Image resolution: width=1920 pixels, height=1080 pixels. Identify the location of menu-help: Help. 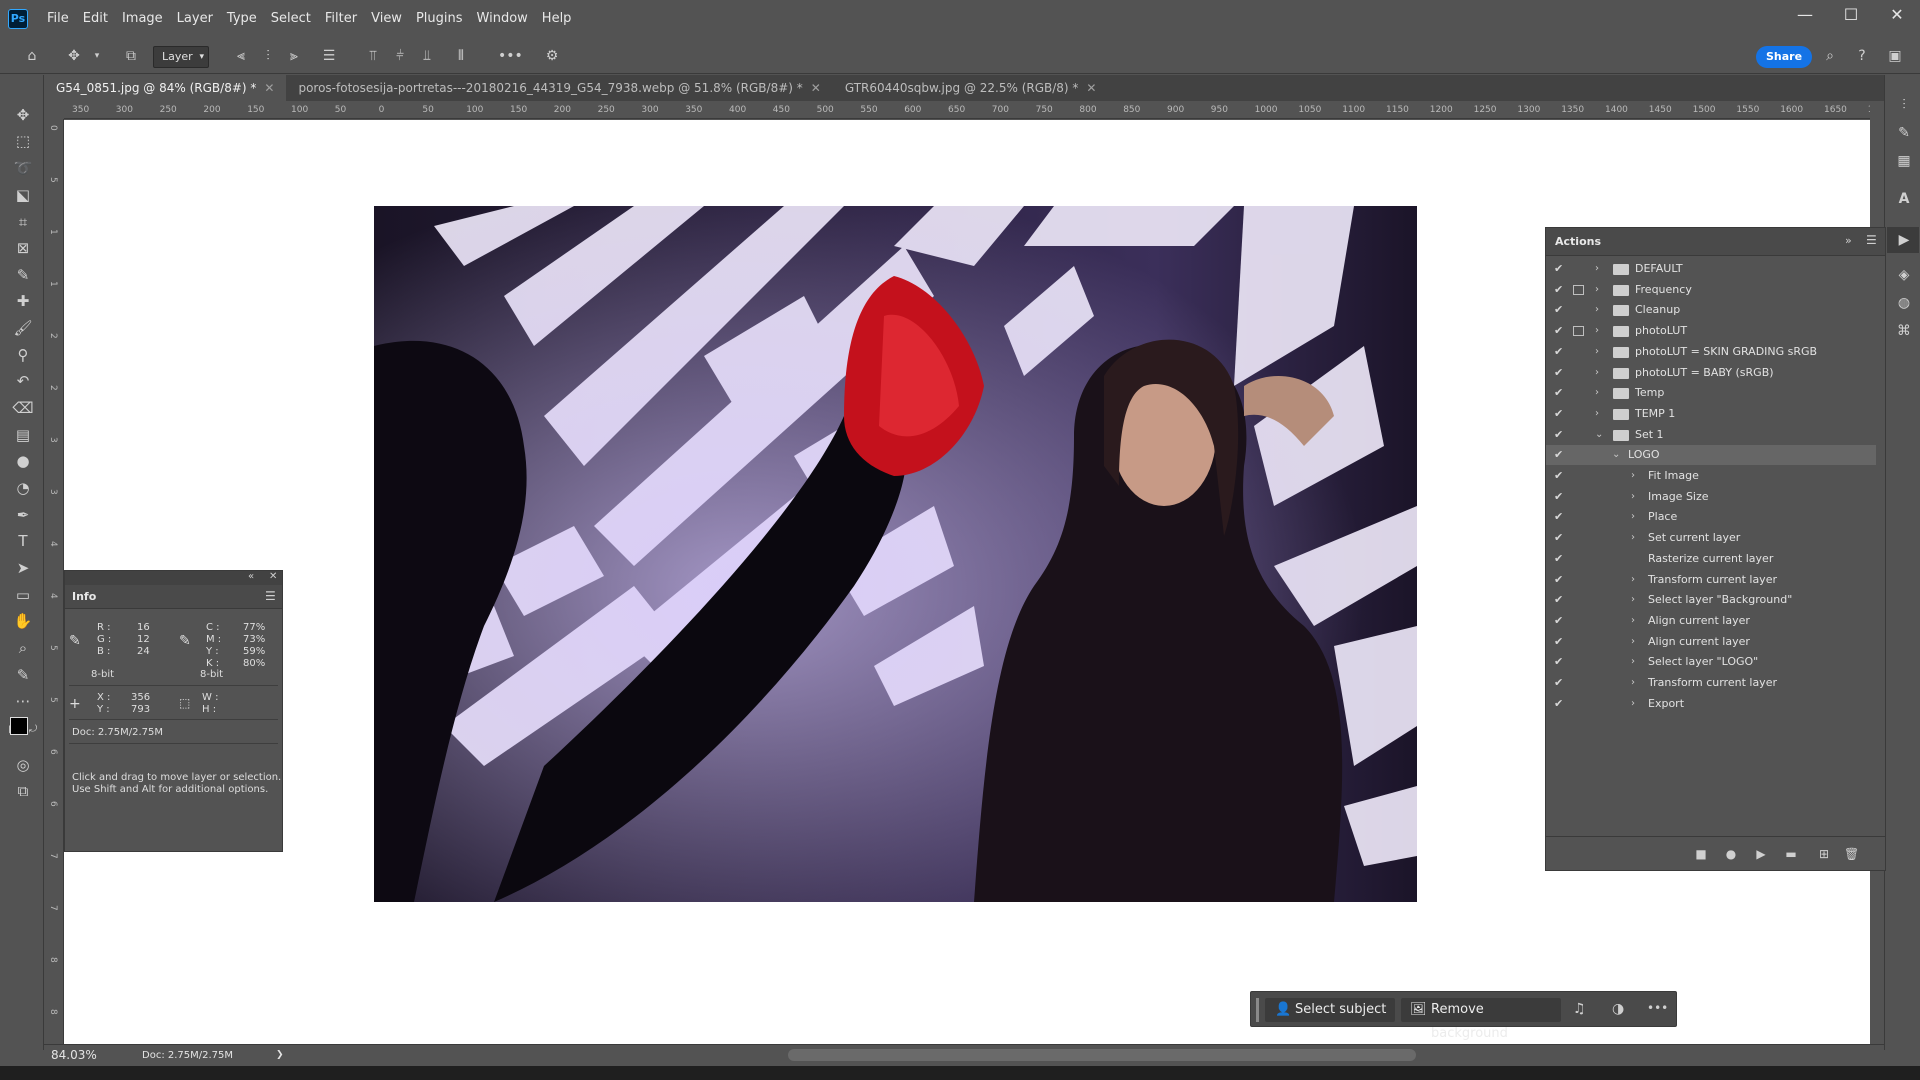
(557, 19).